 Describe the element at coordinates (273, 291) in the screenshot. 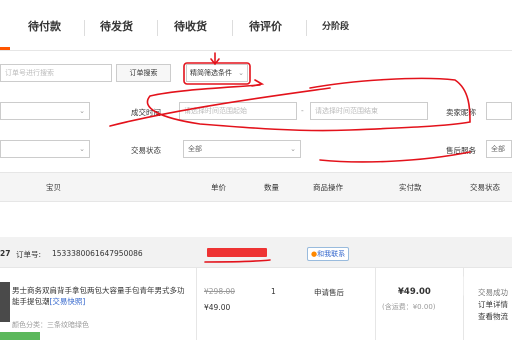

I see `quantity: 1` at that location.